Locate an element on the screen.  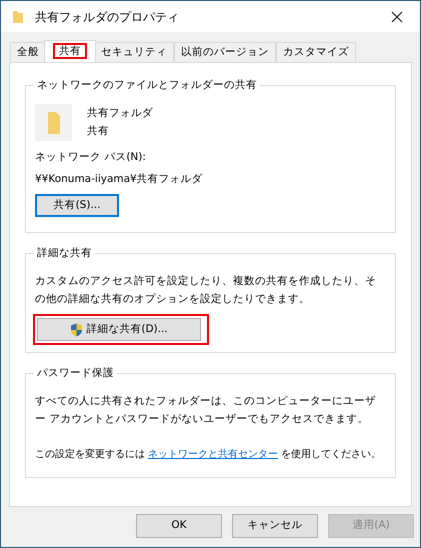
note-text: を使用してください。 is located at coordinates (331, 455).